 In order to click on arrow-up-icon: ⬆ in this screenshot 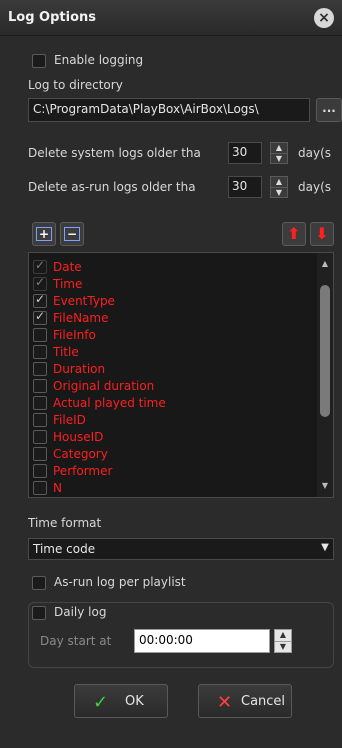, I will do `click(294, 233)`.